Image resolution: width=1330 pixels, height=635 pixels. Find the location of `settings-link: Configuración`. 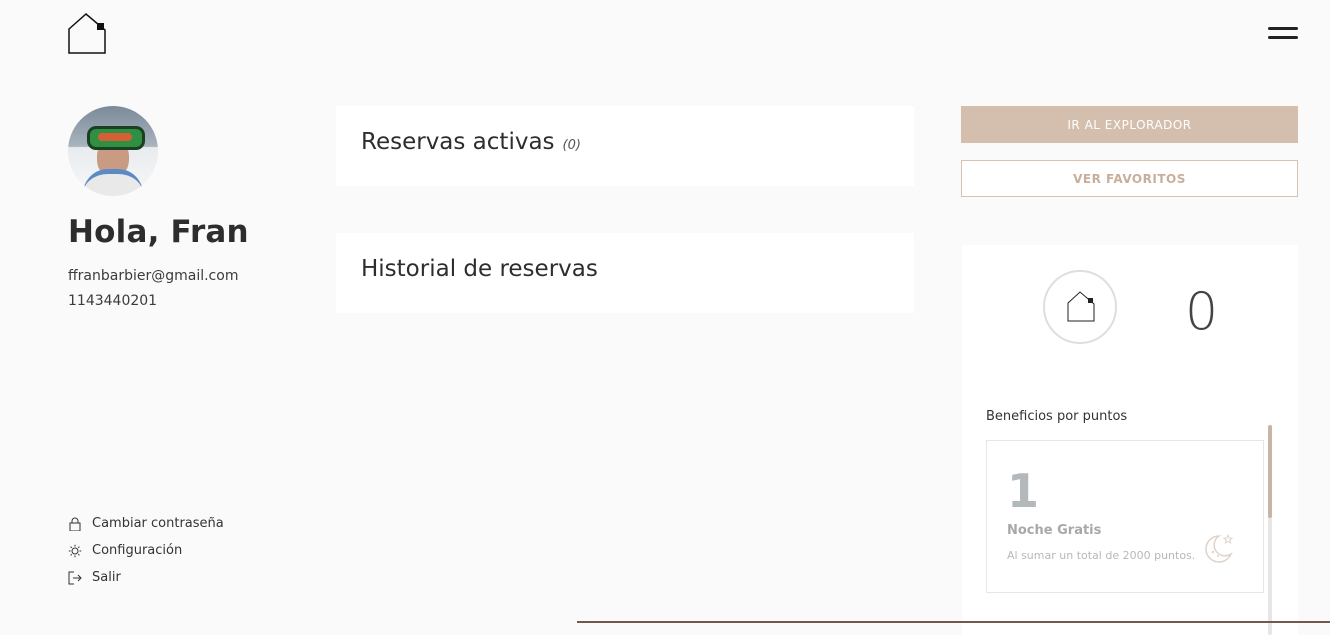

settings-link: Configuración is located at coordinates (146, 550).